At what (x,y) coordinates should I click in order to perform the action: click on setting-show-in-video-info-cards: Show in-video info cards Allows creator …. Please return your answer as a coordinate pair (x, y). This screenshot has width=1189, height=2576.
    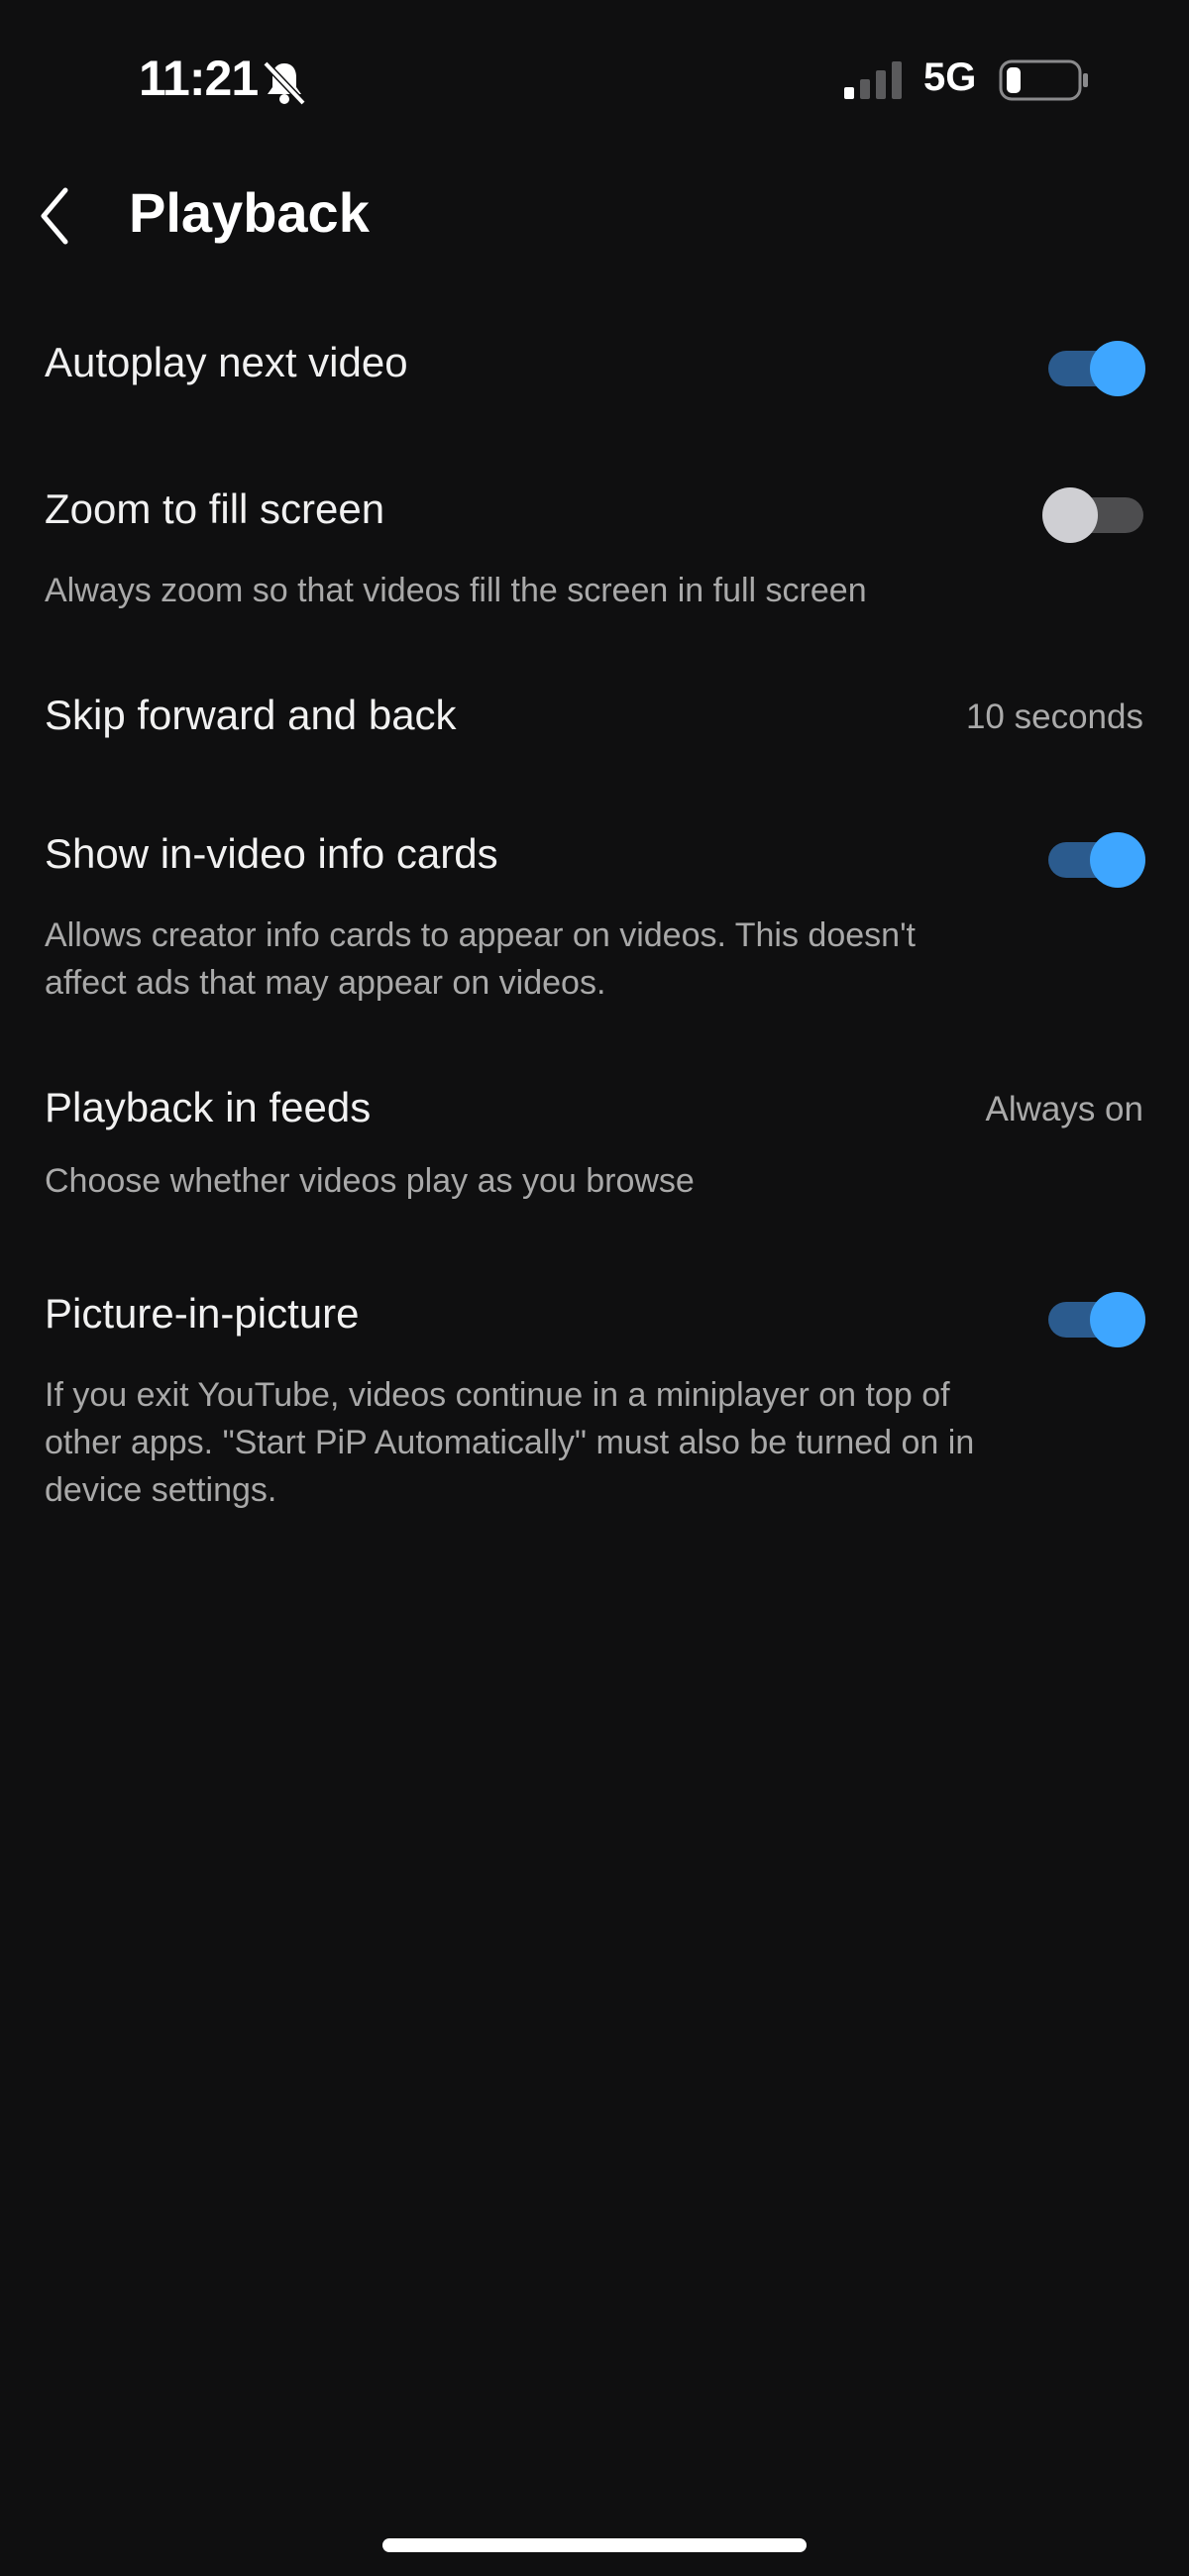
    Looking at the image, I should click on (594, 917).